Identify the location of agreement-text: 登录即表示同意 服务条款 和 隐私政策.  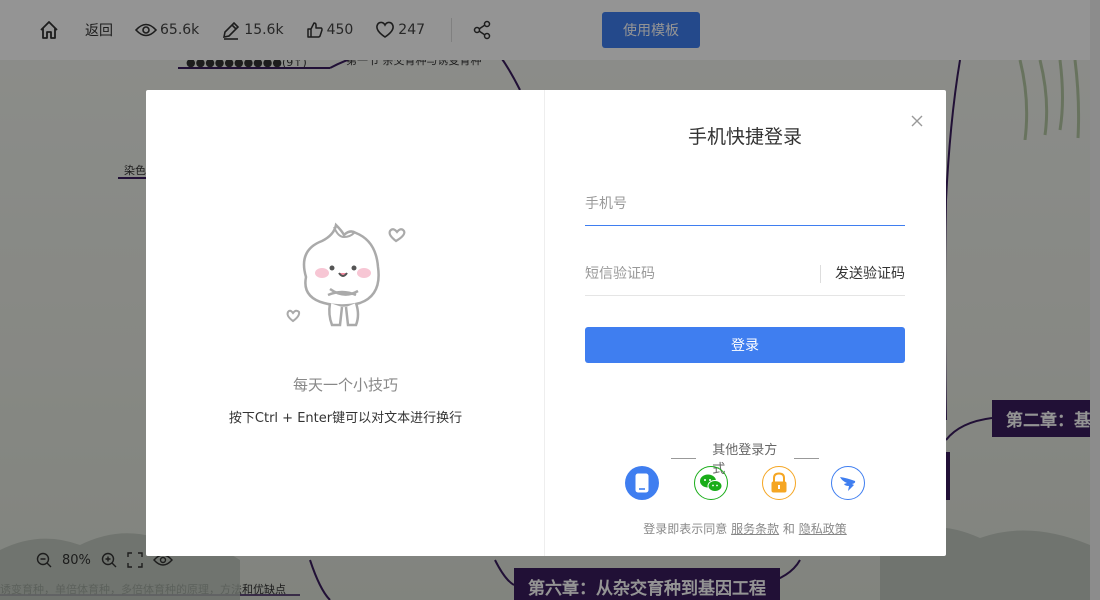
(745, 528).